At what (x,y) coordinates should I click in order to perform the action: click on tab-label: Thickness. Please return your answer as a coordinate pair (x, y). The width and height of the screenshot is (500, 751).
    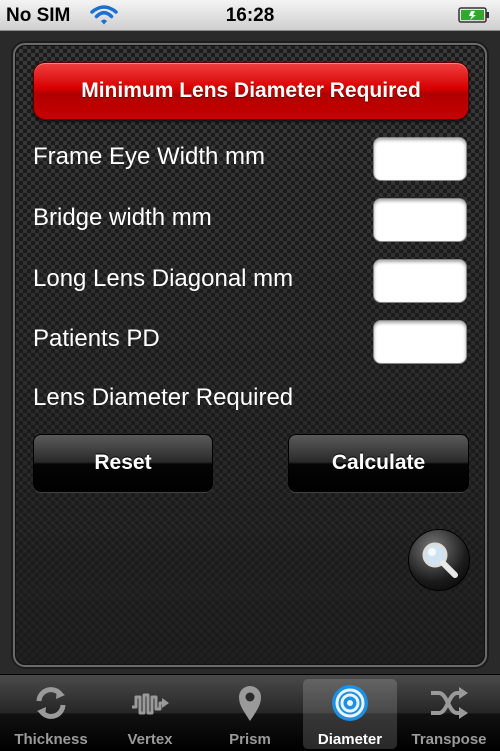
    Looking at the image, I should click on (51, 739).